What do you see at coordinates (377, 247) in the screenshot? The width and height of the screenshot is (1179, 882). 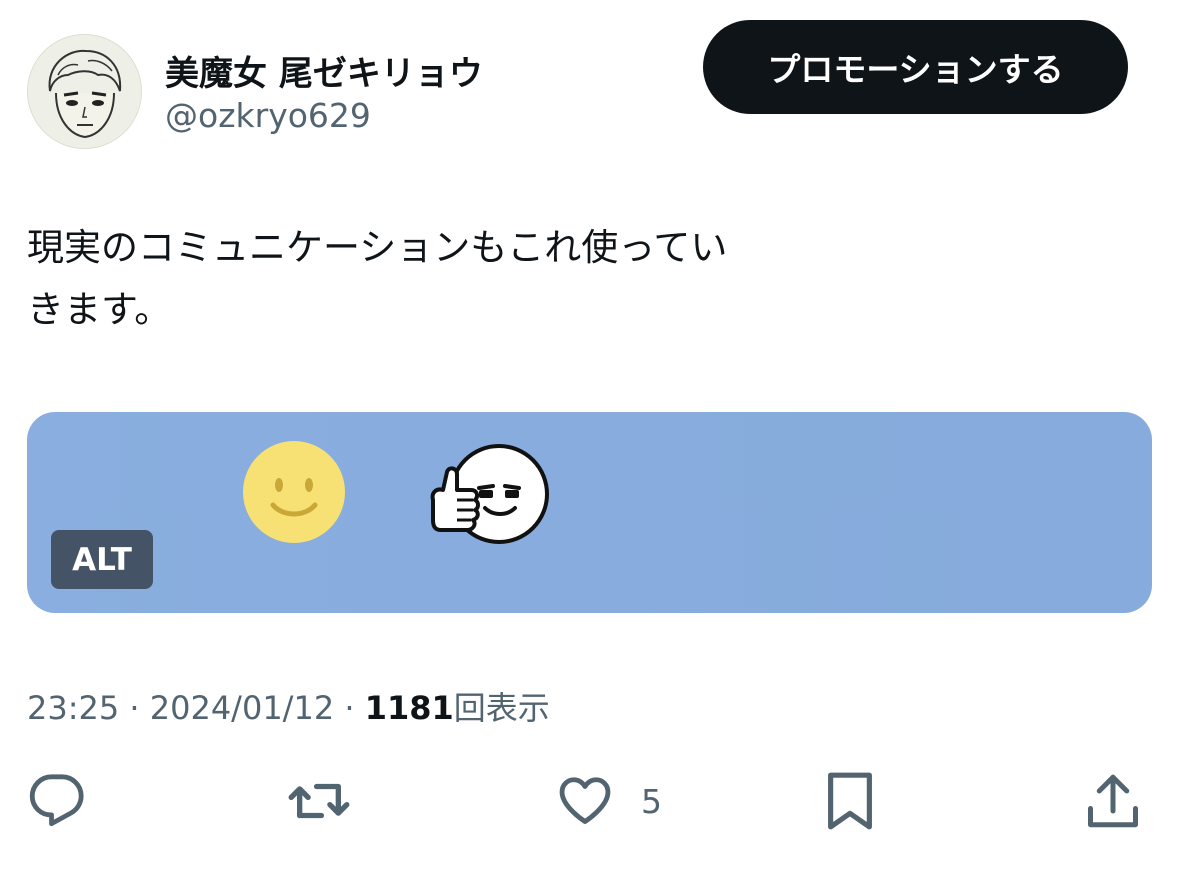 I see `tweet-text-line-1: 現実のコミュニケーションもこれ使ってい` at bounding box center [377, 247].